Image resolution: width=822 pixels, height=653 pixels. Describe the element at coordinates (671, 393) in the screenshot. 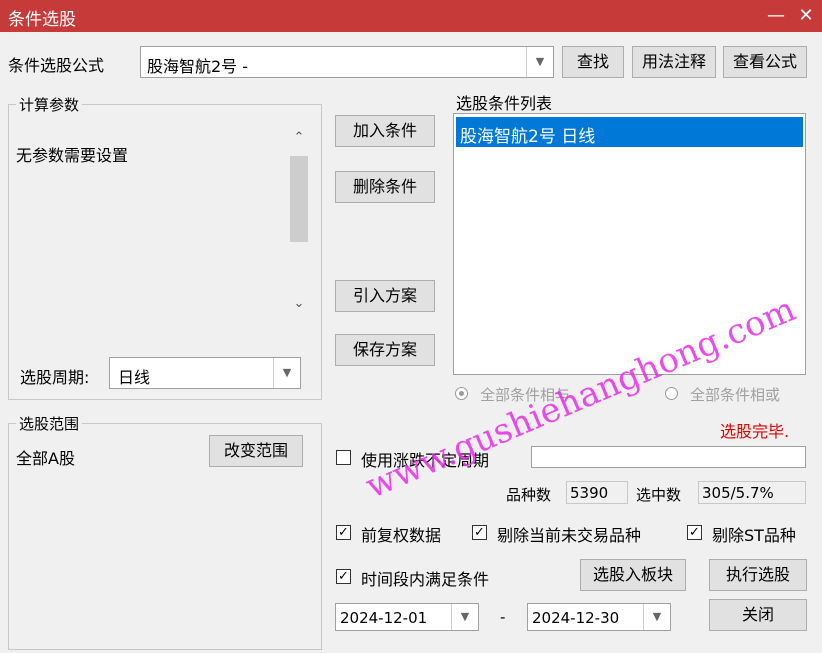

I see `or-radio` at that location.